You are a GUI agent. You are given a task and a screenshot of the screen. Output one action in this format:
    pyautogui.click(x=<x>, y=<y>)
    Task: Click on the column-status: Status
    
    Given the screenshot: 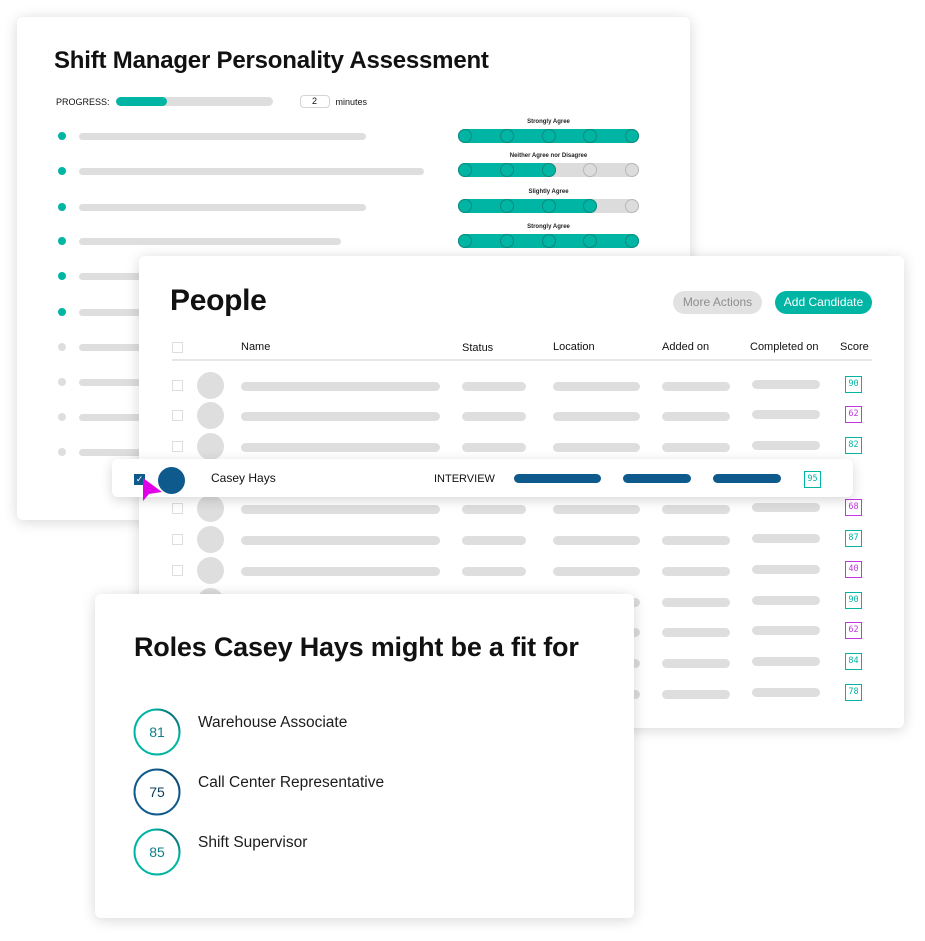 What is the action you would take?
    pyautogui.click(x=477, y=348)
    